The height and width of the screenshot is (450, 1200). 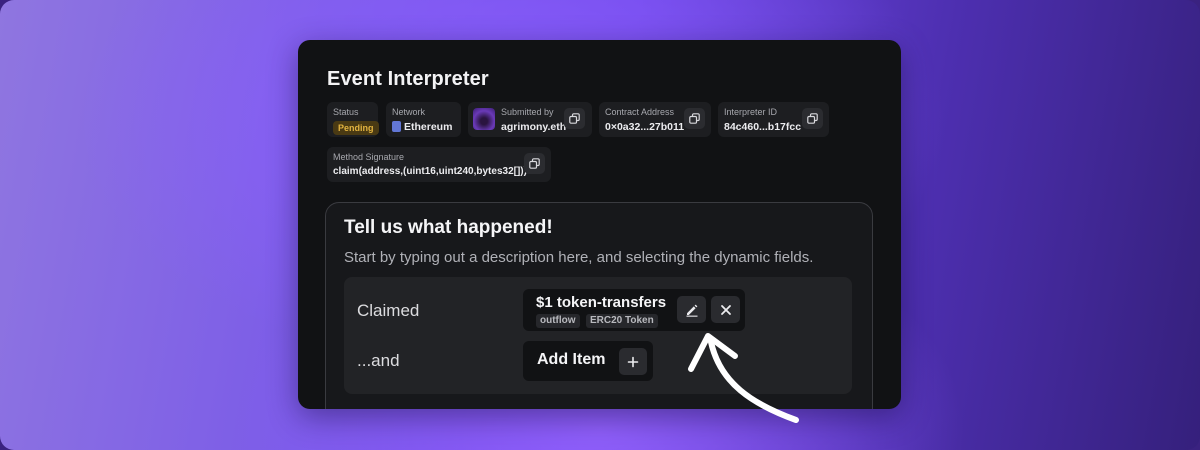 I want to click on network-value: Ethereum, so click(x=428, y=127).